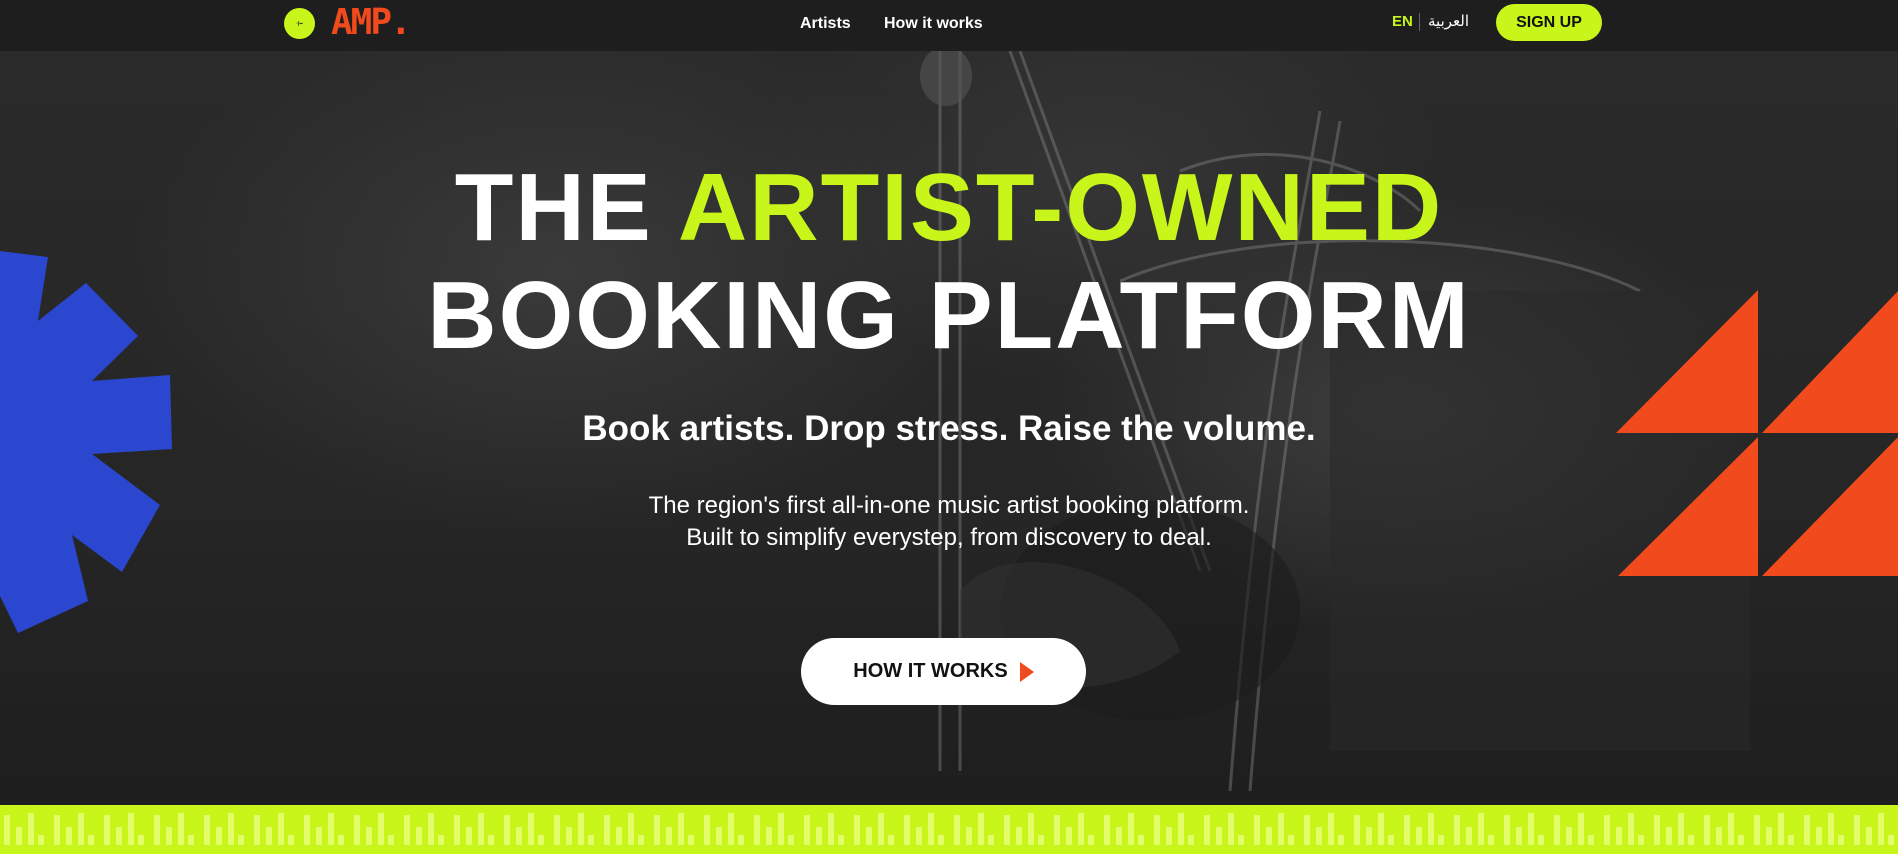  I want to click on pattern-strip-graphic, so click(949, 829).